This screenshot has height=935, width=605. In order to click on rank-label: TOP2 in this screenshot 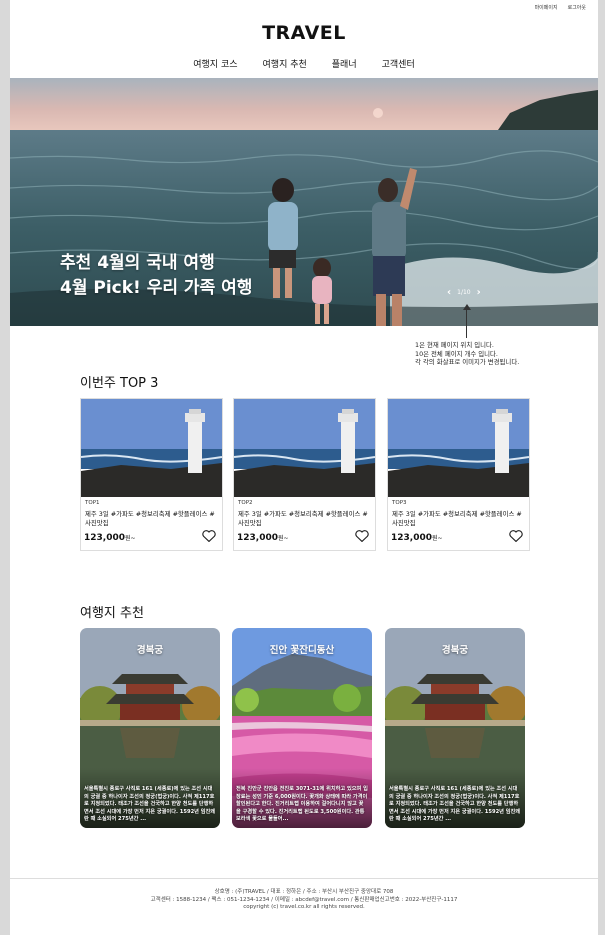, I will do `click(245, 503)`.